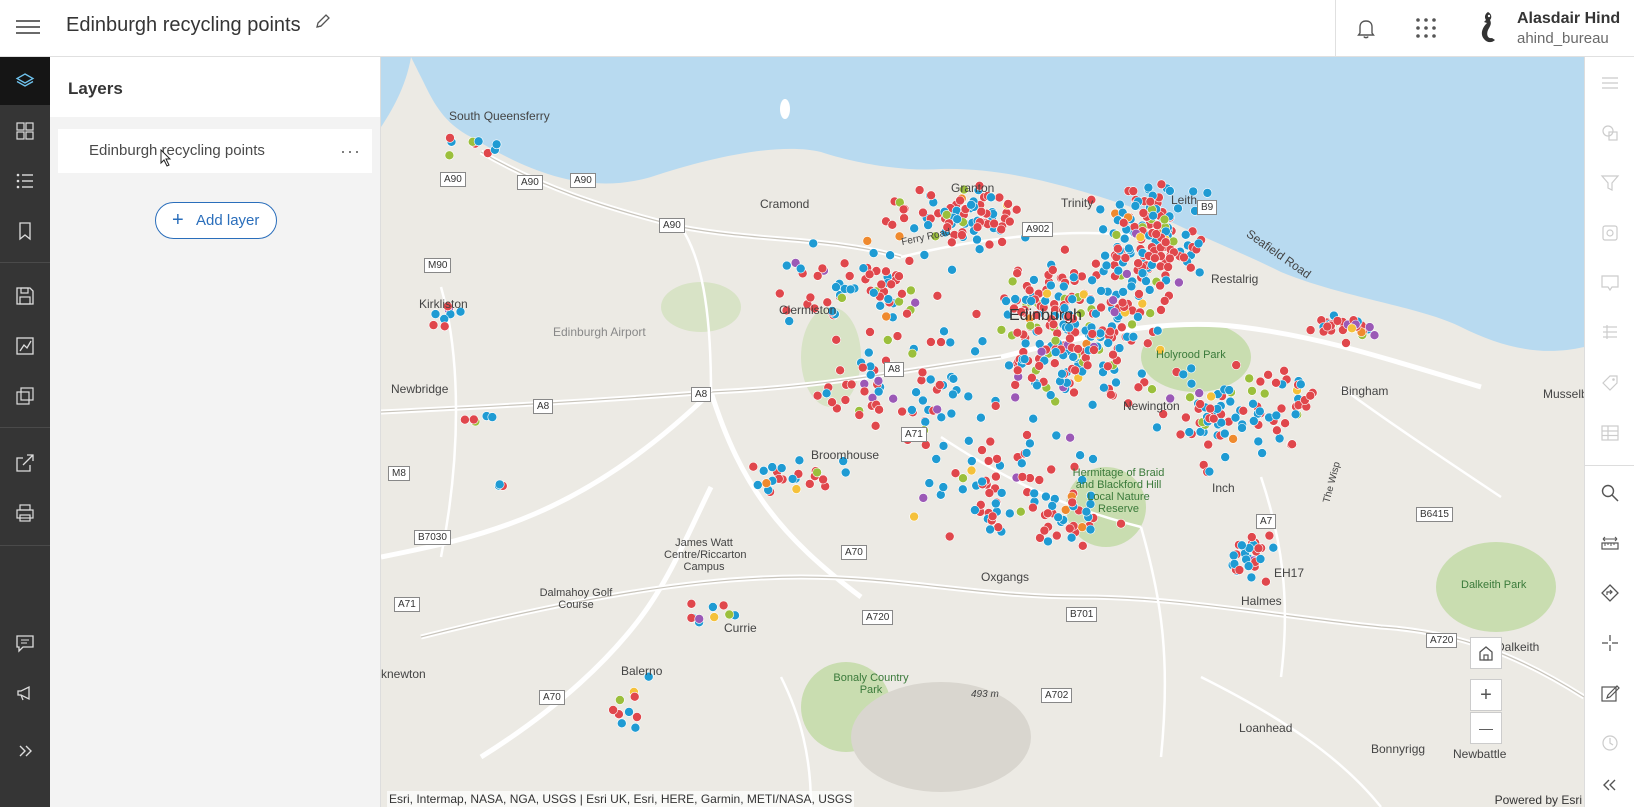 This screenshot has width=1634, height=809. What do you see at coordinates (1609, 383) in the screenshot?
I see `labels-button` at bounding box center [1609, 383].